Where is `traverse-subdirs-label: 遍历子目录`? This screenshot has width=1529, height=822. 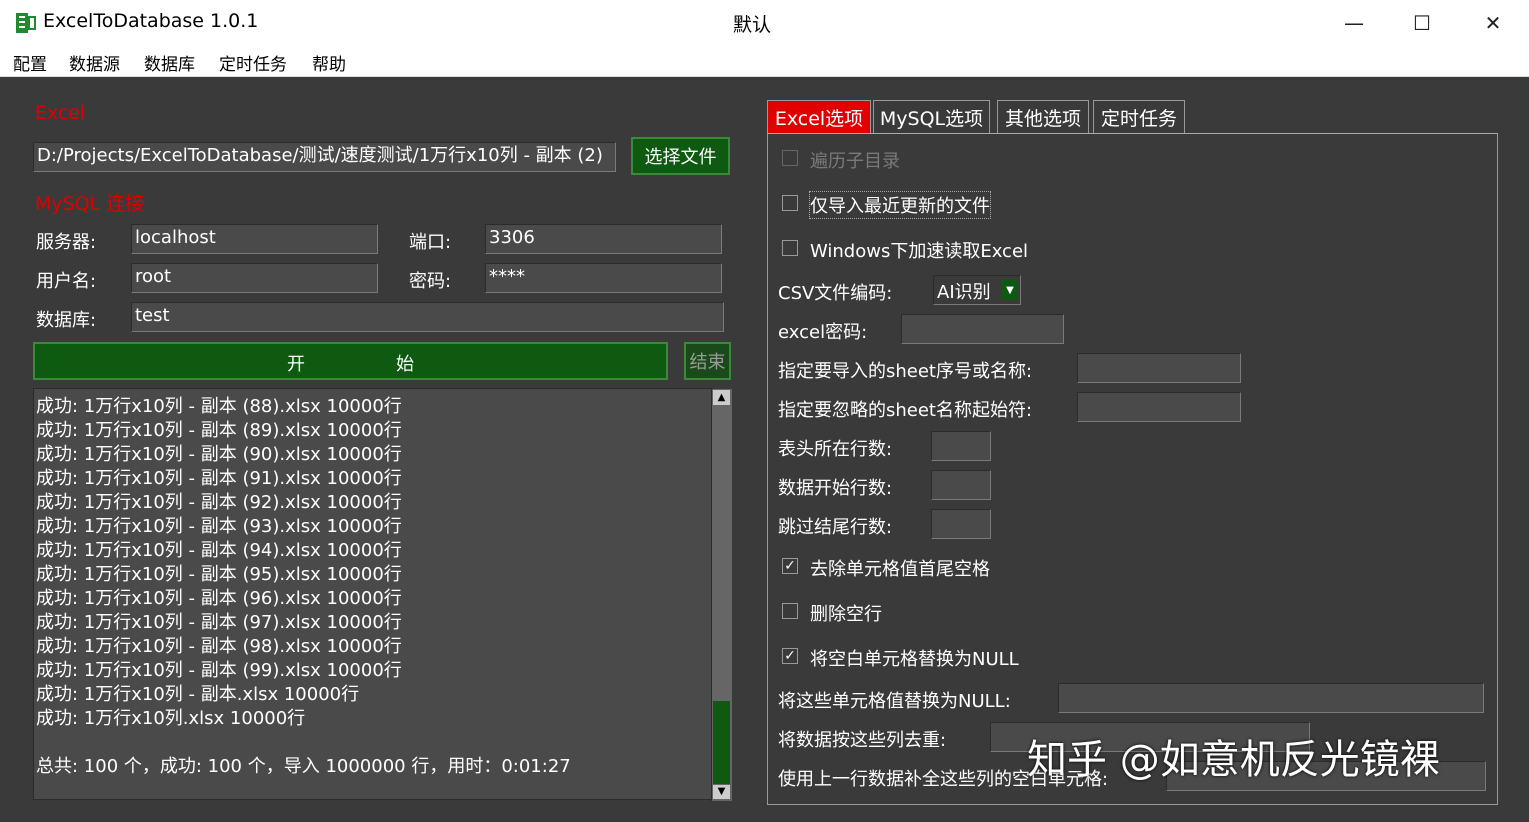 traverse-subdirs-label: 遍历子目录 is located at coordinates (855, 161).